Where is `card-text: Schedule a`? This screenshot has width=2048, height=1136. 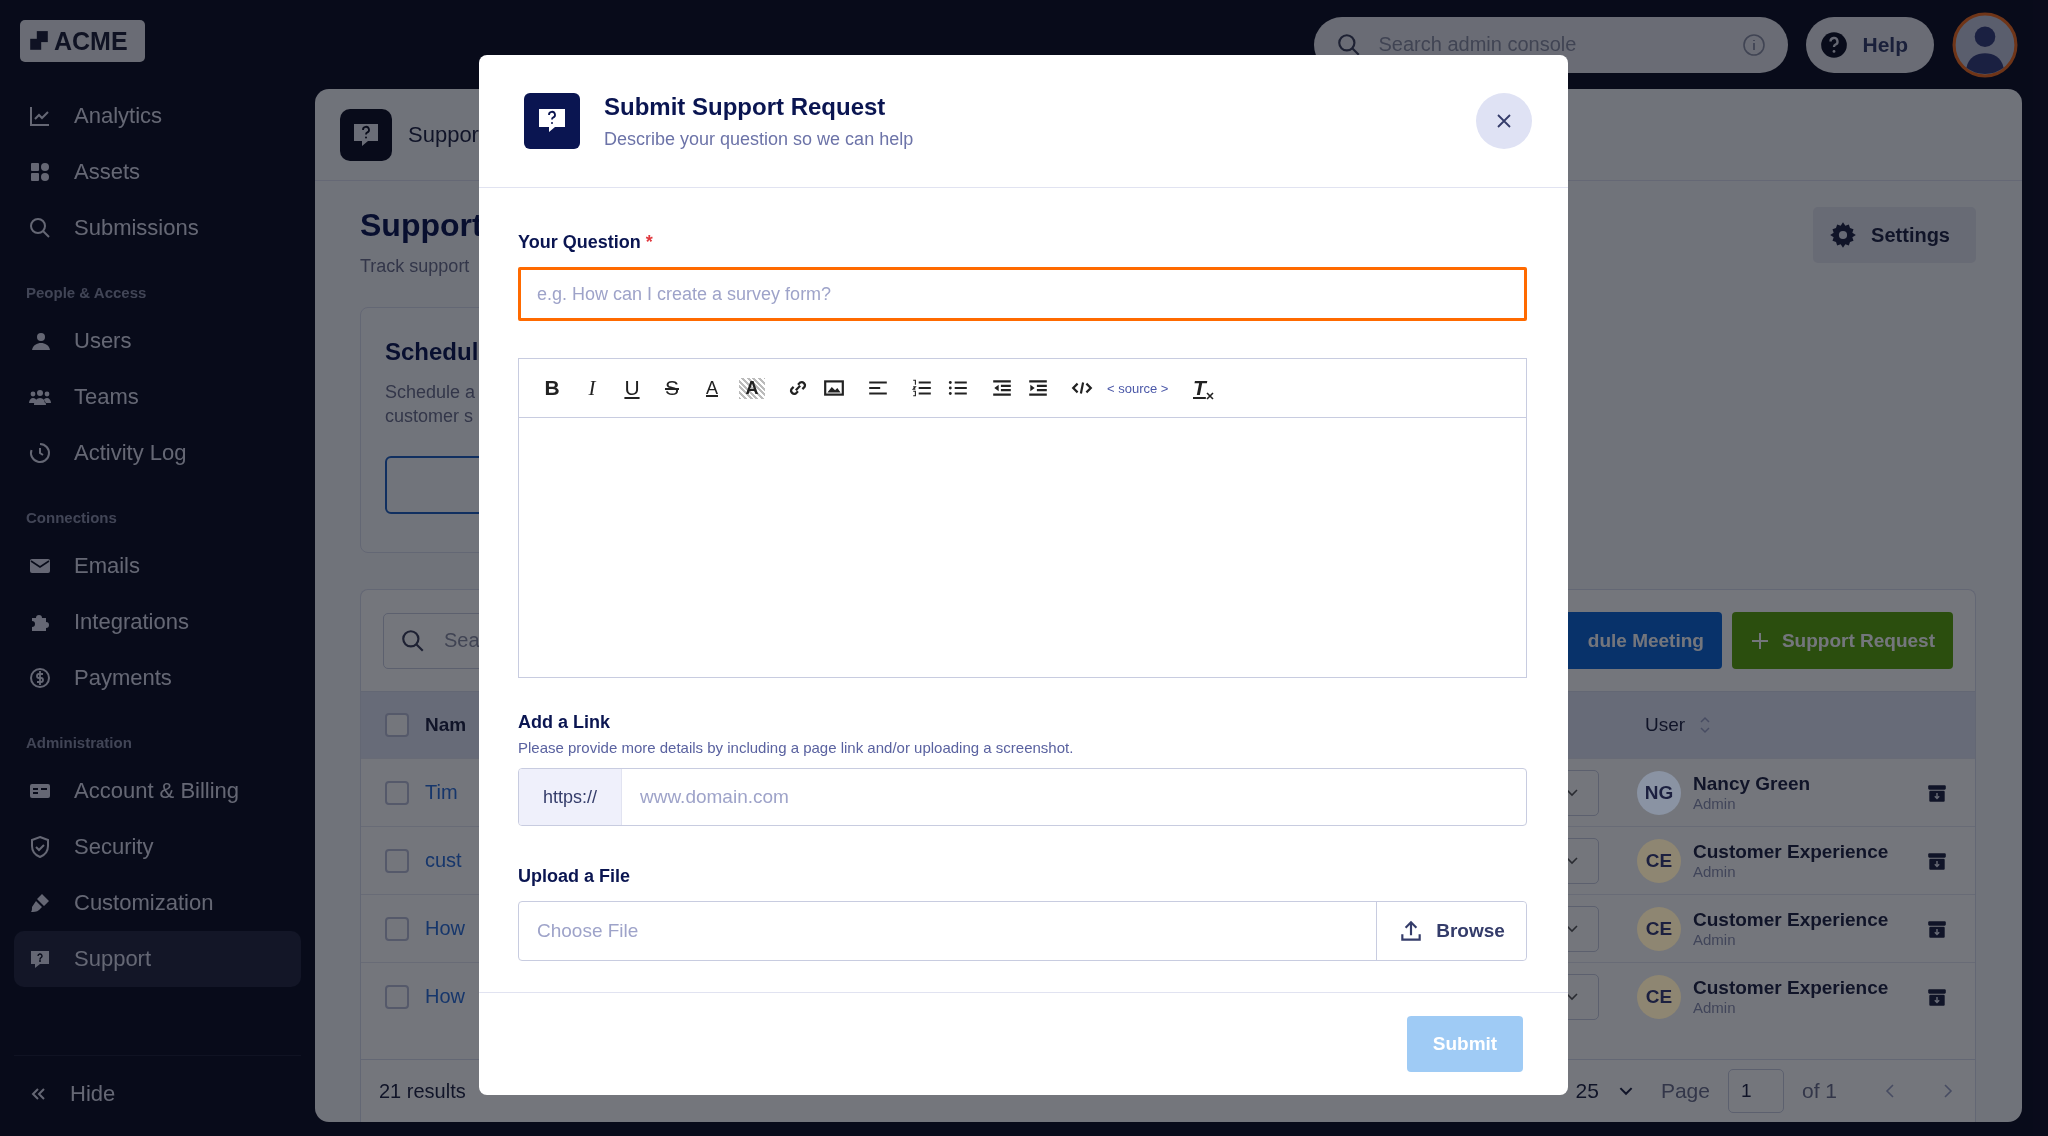
card-text: Schedule a is located at coordinates (430, 392).